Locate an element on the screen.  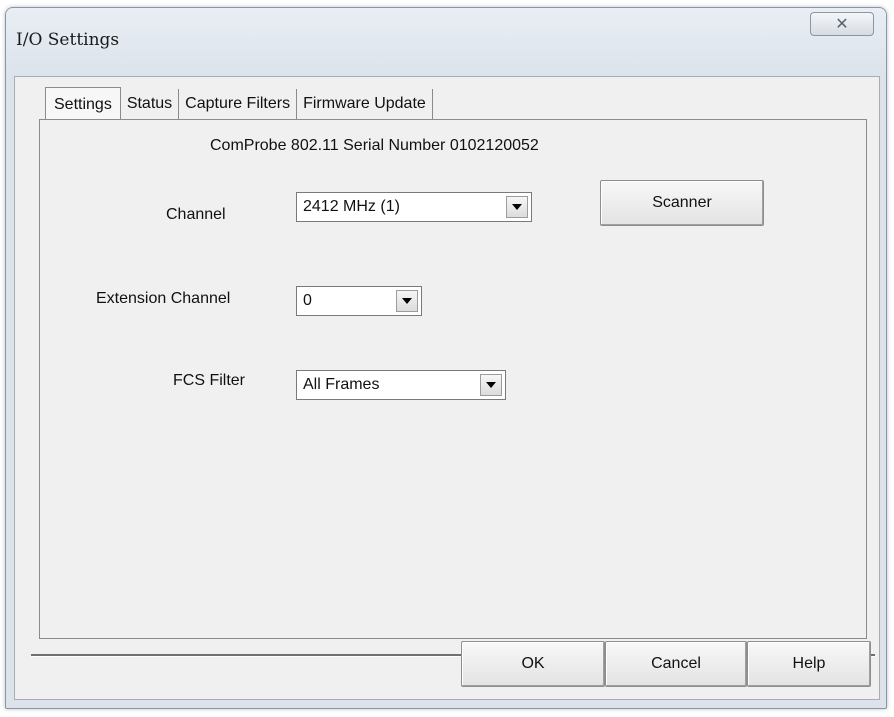
tab-firmware-update: Firmware Update is located at coordinates (365, 104).